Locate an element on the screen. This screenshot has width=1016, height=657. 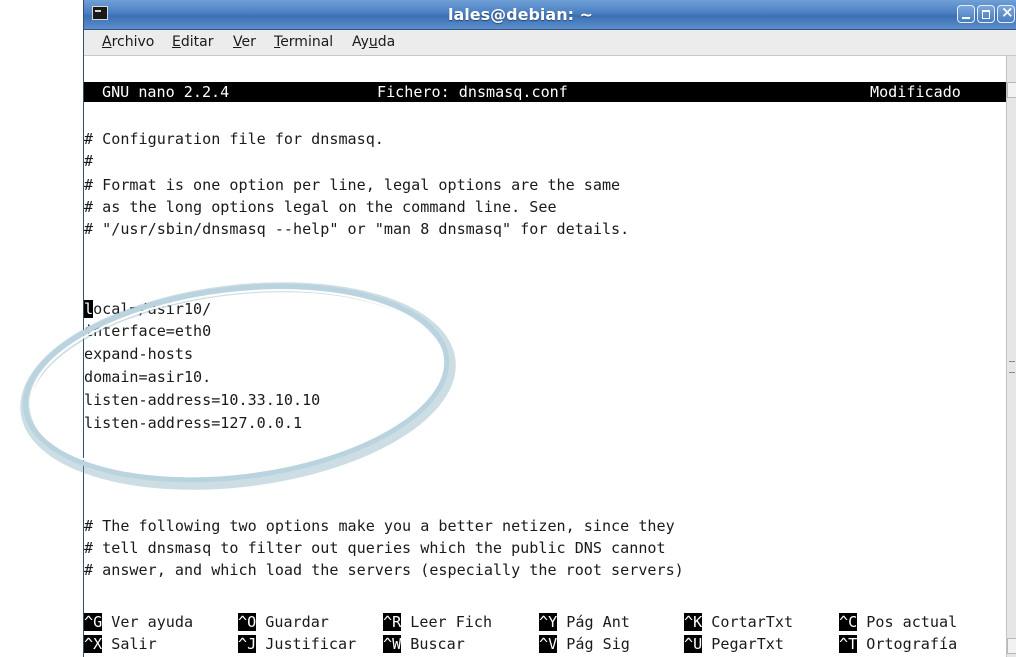
config-line-local: local=/asir10/ is located at coordinates (148, 309).